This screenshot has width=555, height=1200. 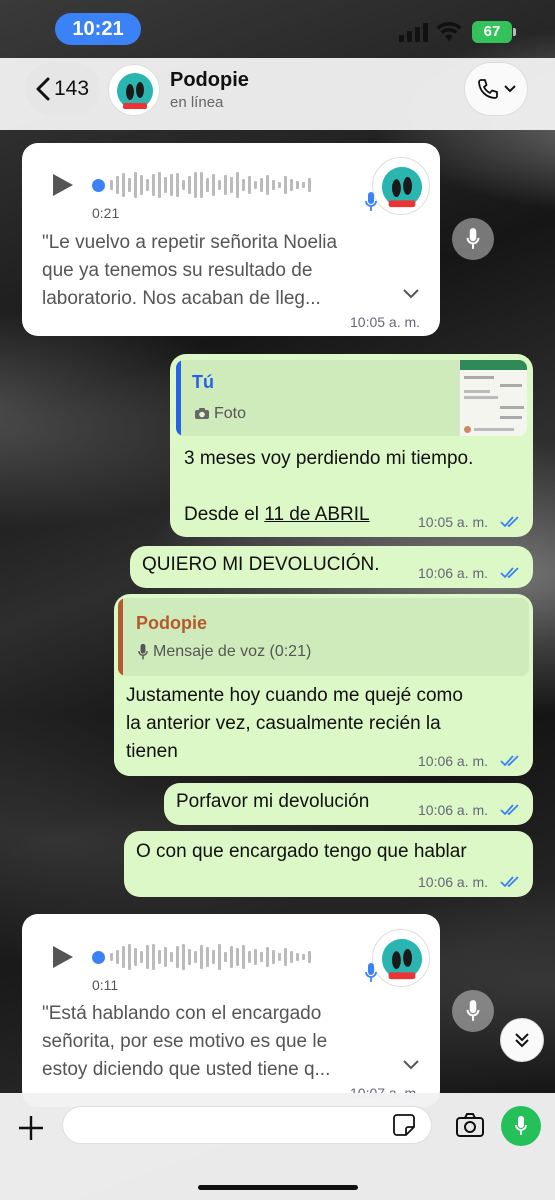 I want to click on contact-status: en línea, so click(x=197, y=102).